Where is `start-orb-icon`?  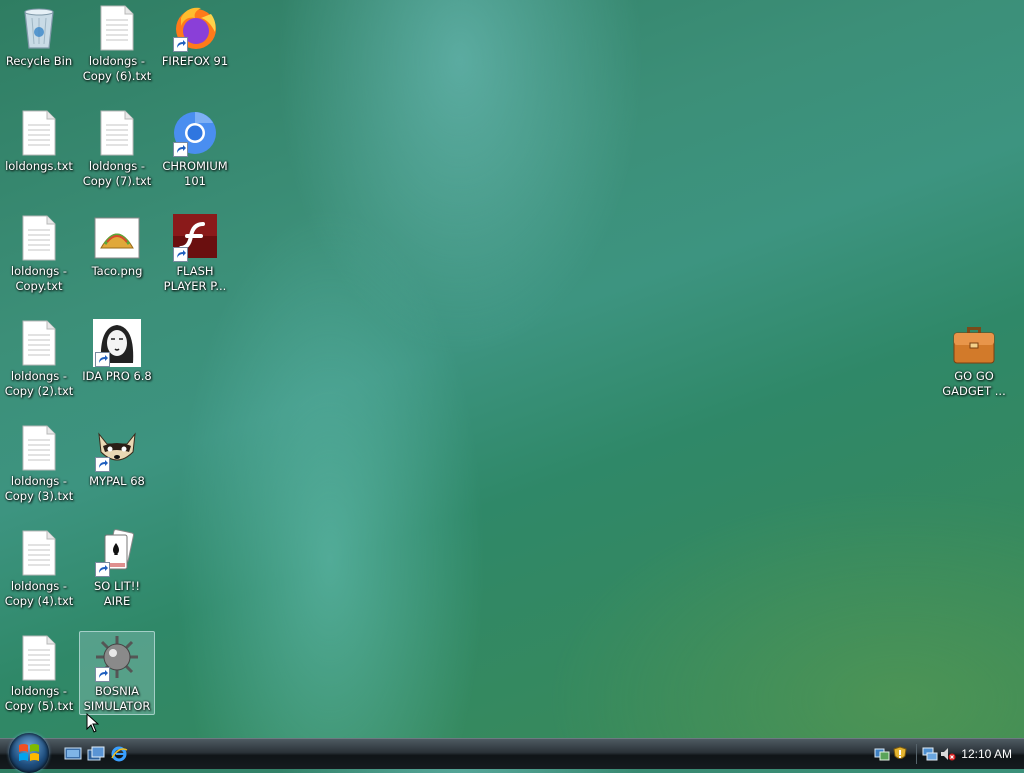 start-orb-icon is located at coordinates (29, 752).